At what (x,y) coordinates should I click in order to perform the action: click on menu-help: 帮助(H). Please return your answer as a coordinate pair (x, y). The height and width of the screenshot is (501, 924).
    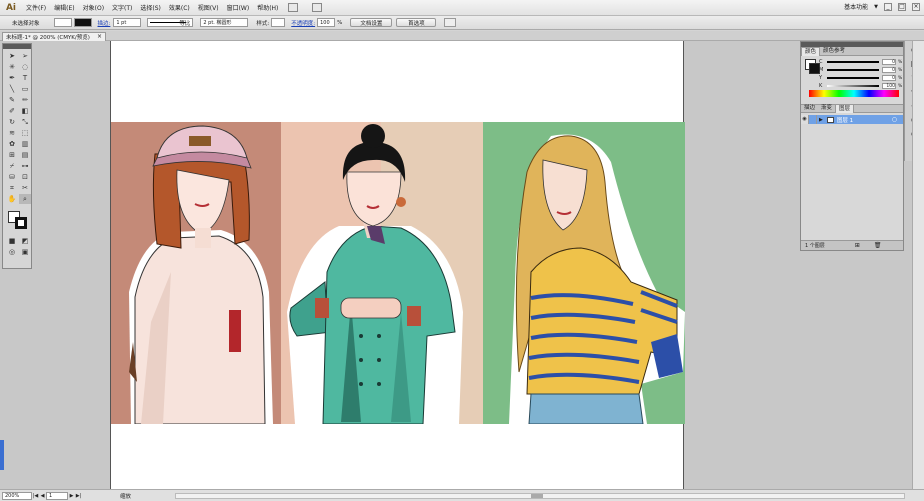
    Looking at the image, I should click on (267, 7).